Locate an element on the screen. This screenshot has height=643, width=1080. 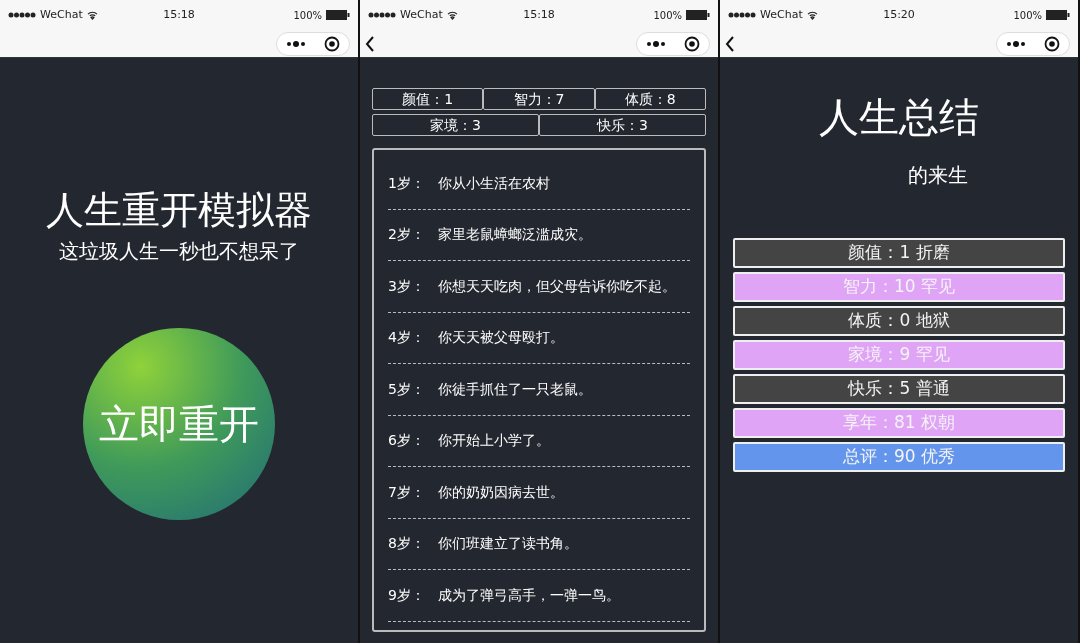
attribute-cell: 家境：3 is located at coordinates (455, 125).